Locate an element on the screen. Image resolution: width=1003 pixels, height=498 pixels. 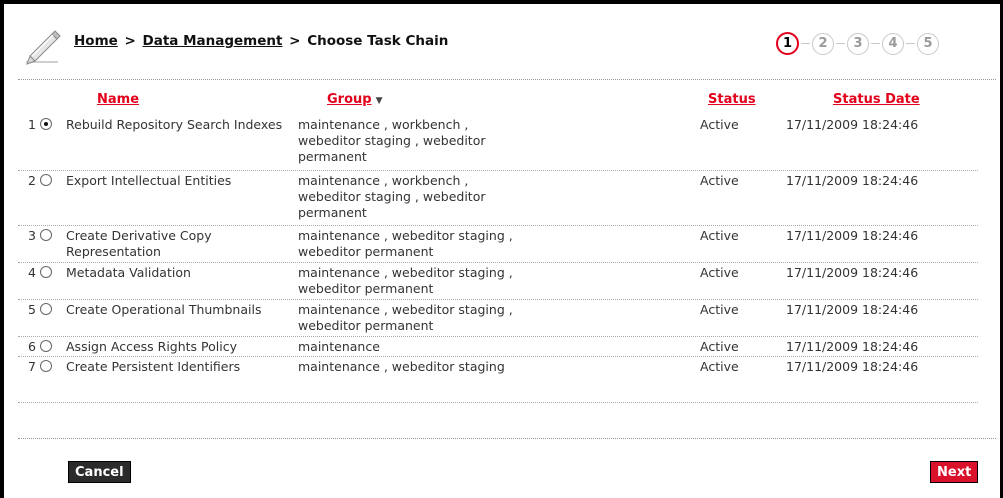
step-1: 1 is located at coordinates (787, 43).